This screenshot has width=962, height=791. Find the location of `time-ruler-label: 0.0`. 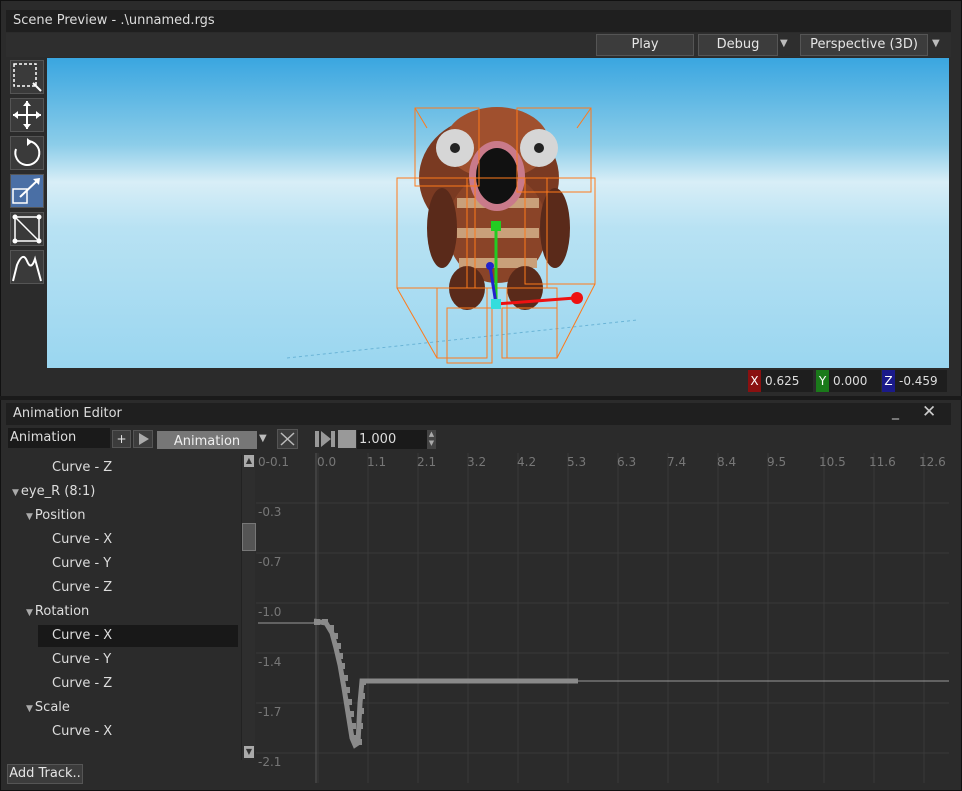

time-ruler-label: 0.0 is located at coordinates (327, 462).